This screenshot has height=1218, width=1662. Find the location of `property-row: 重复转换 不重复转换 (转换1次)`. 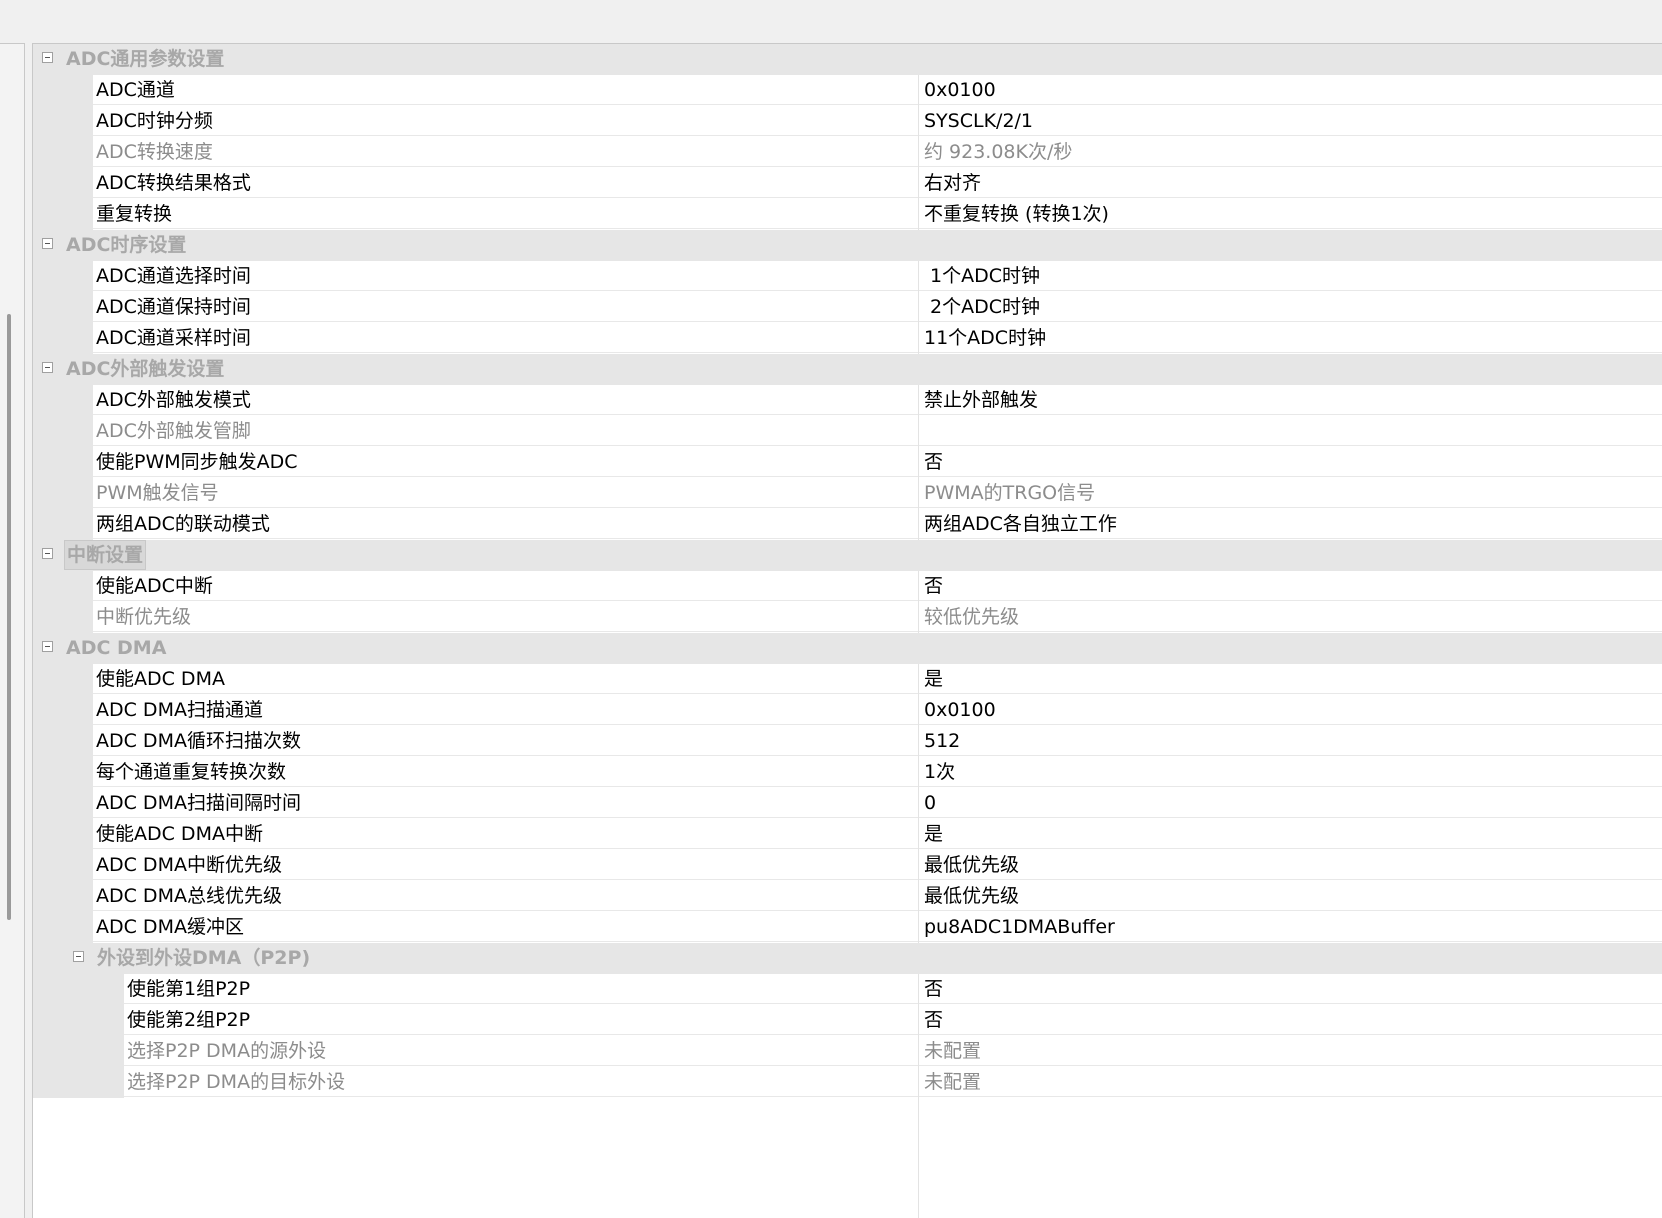

property-row: 重复转换 不重复转换 (转换1次) is located at coordinates (847, 214).